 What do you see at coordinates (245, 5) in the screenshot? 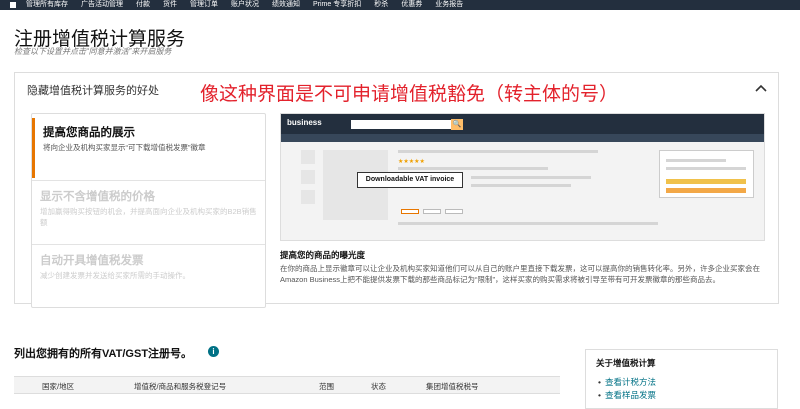
I see `nav-item-account-health: 账户状况` at bounding box center [245, 5].